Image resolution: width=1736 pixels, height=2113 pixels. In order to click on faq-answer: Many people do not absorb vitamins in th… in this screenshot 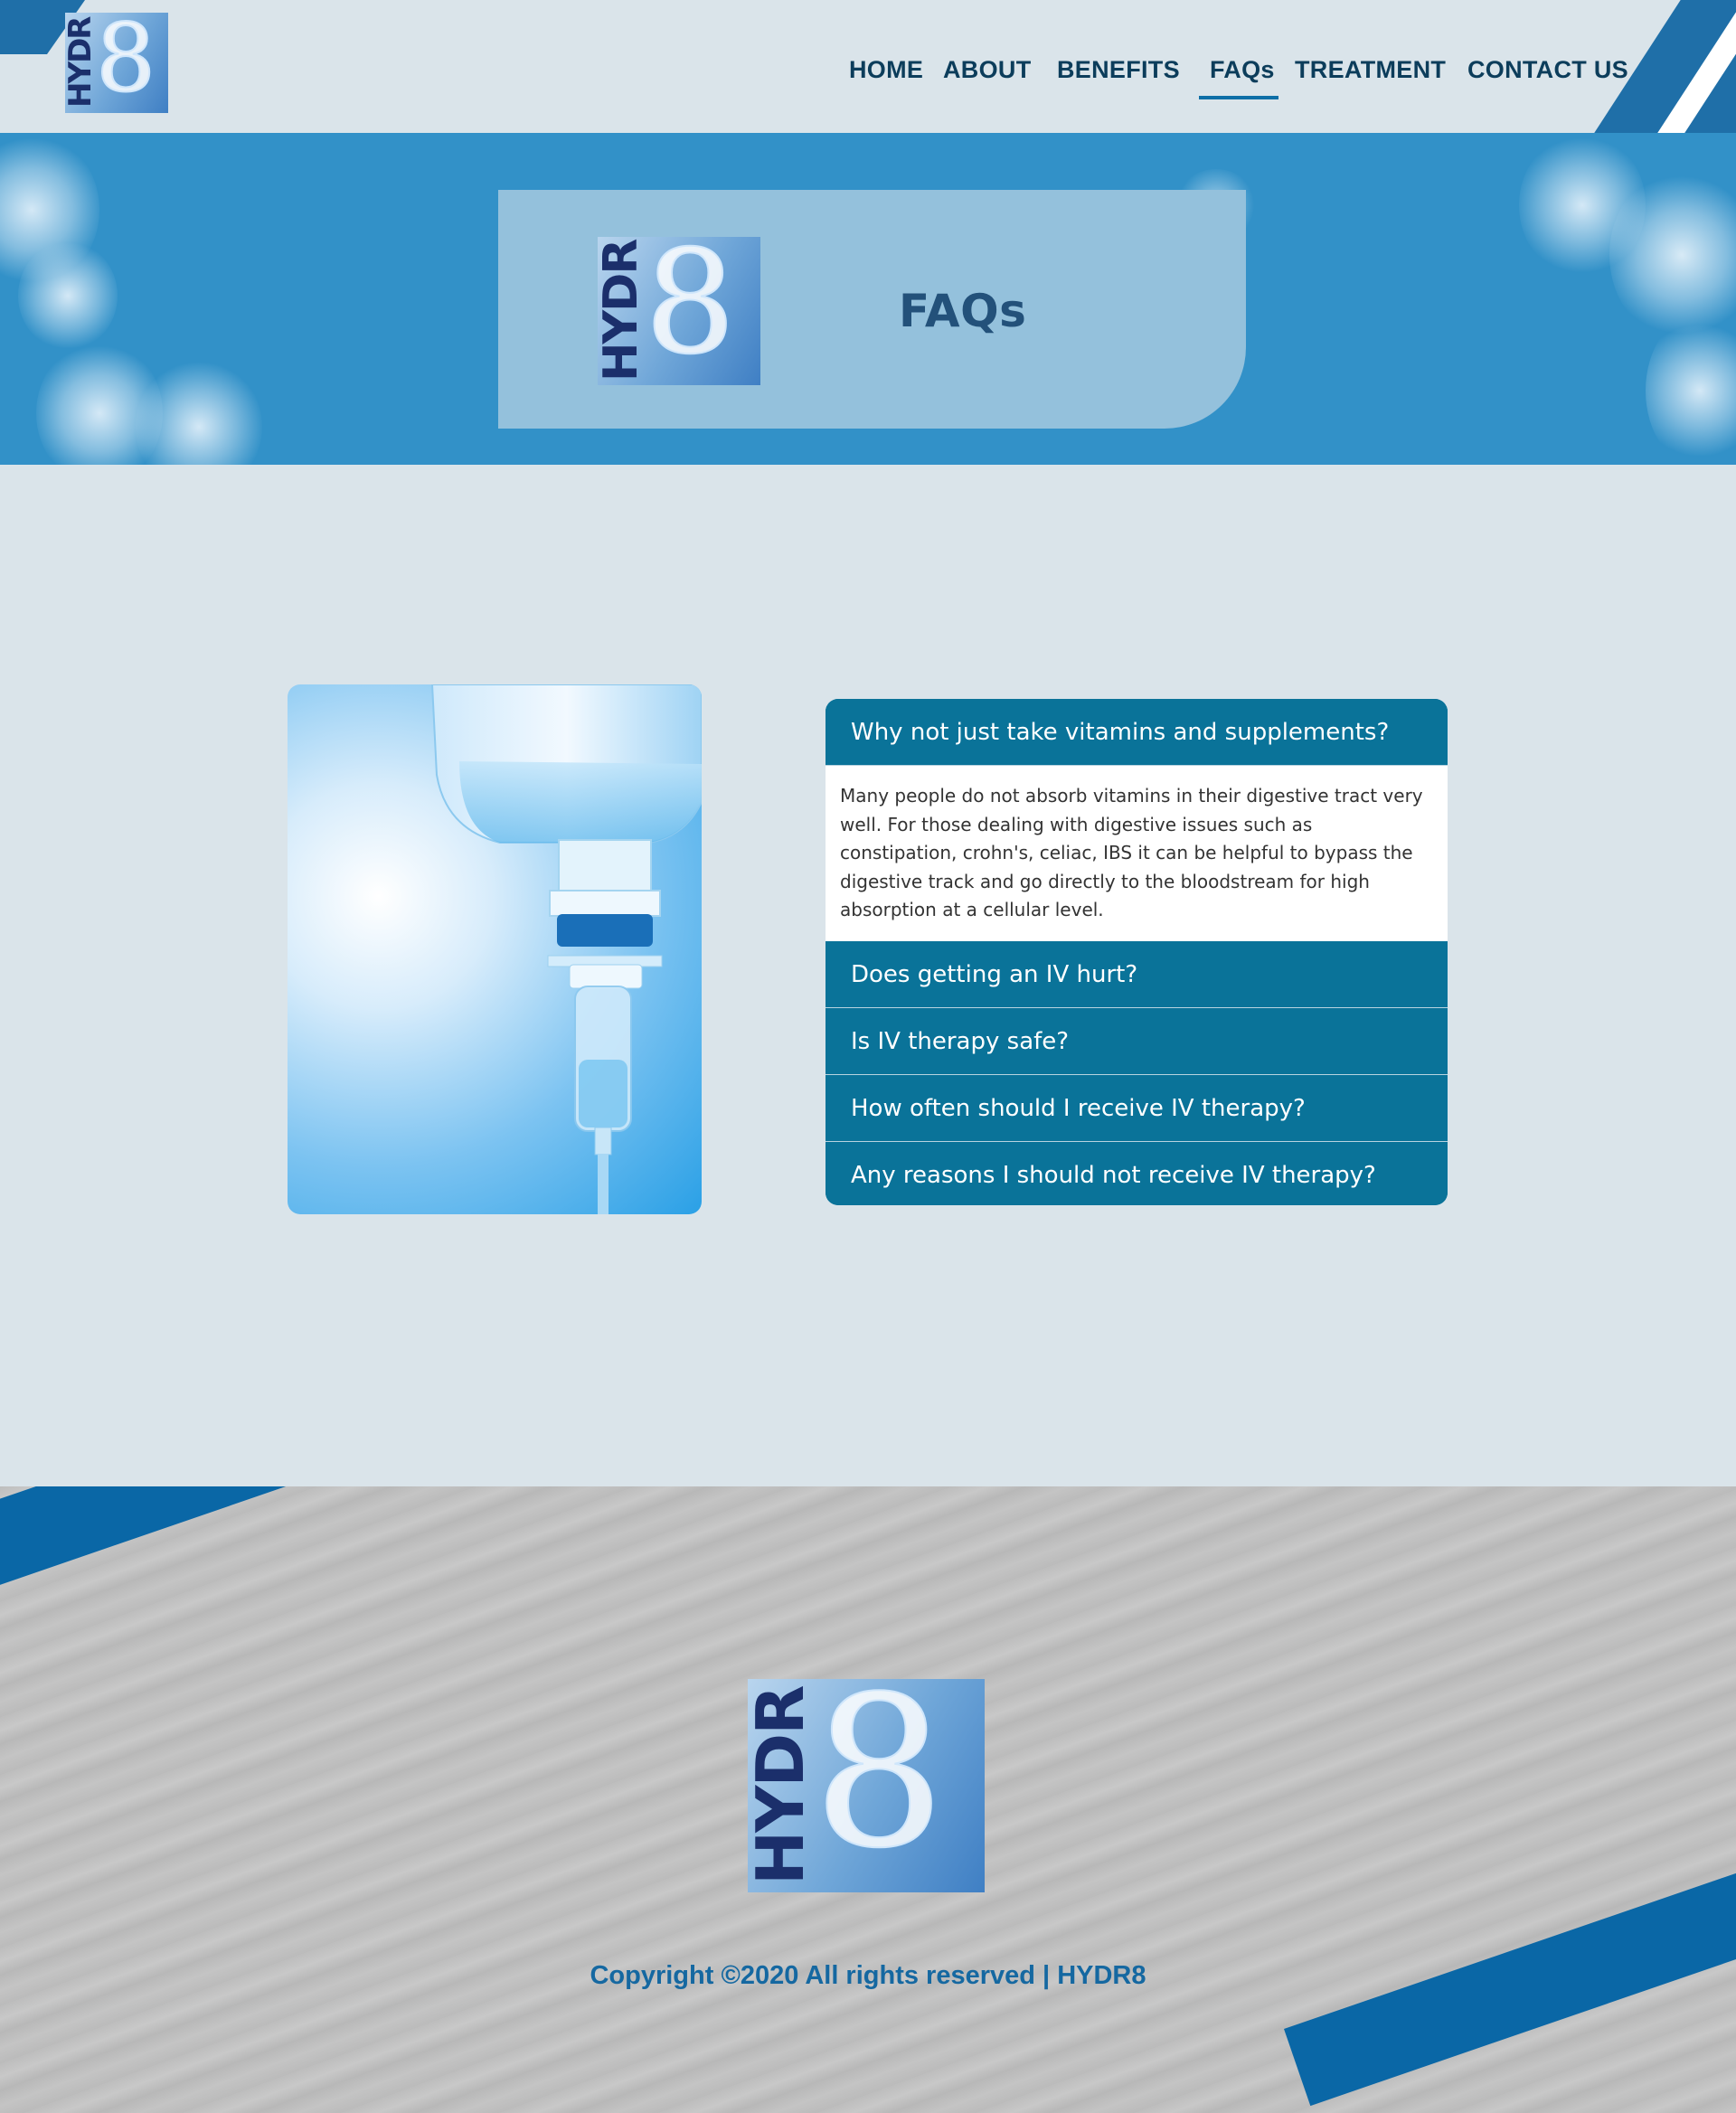, I will do `click(1137, 853)`.